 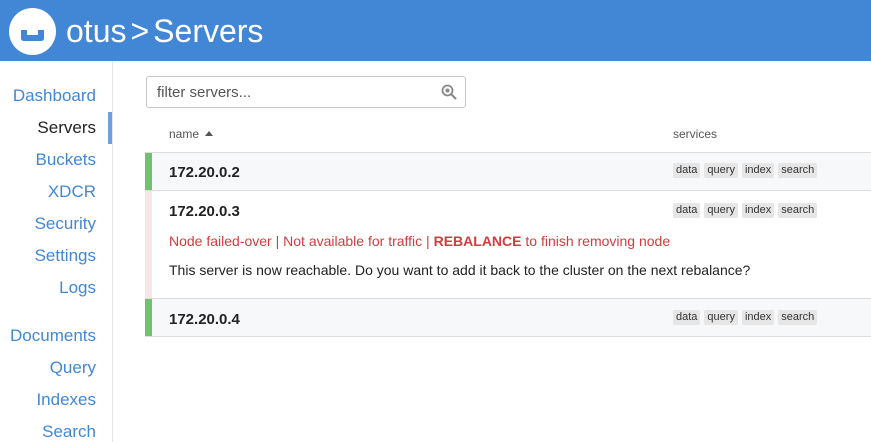 I want to click on warning-text: to finish removing node, so click(x=596, y=241).